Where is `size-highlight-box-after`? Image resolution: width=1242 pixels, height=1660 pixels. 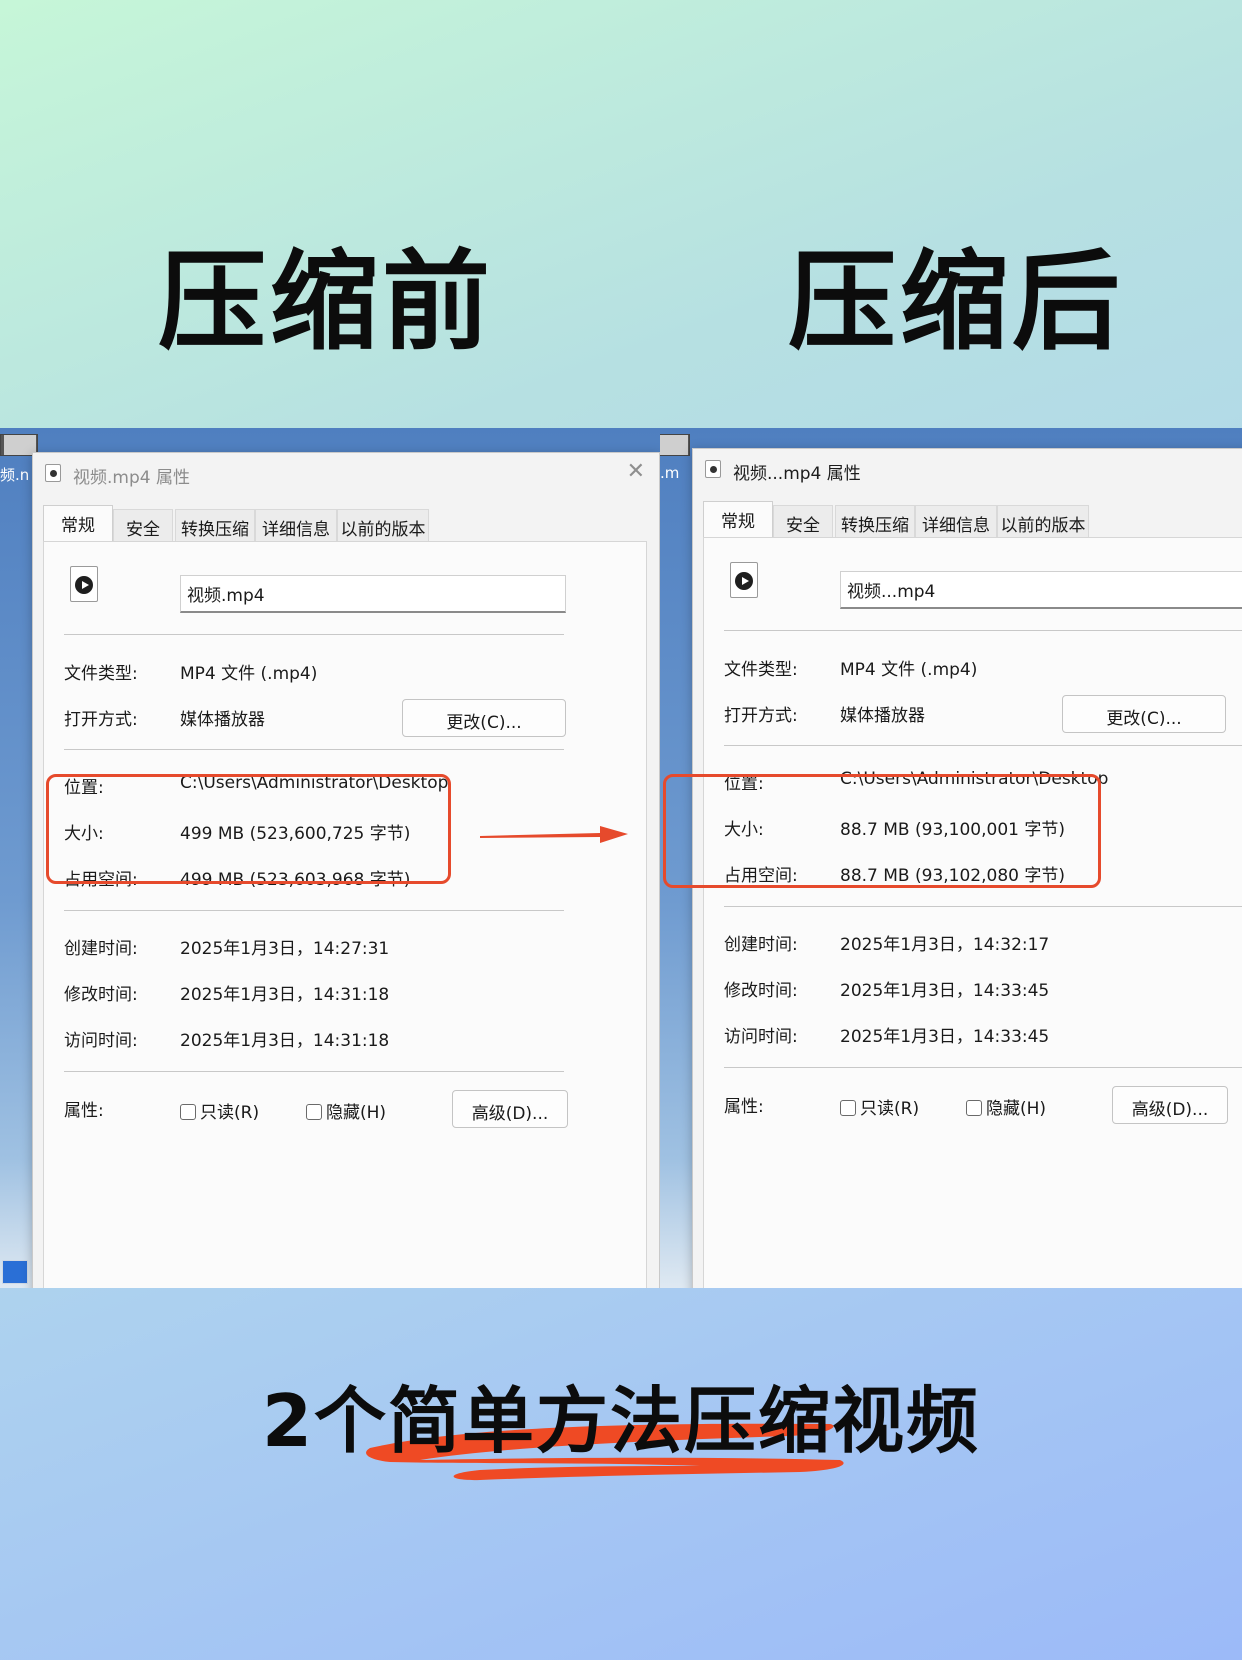
size-highlight-box-after is located at coordinates (882, 831).